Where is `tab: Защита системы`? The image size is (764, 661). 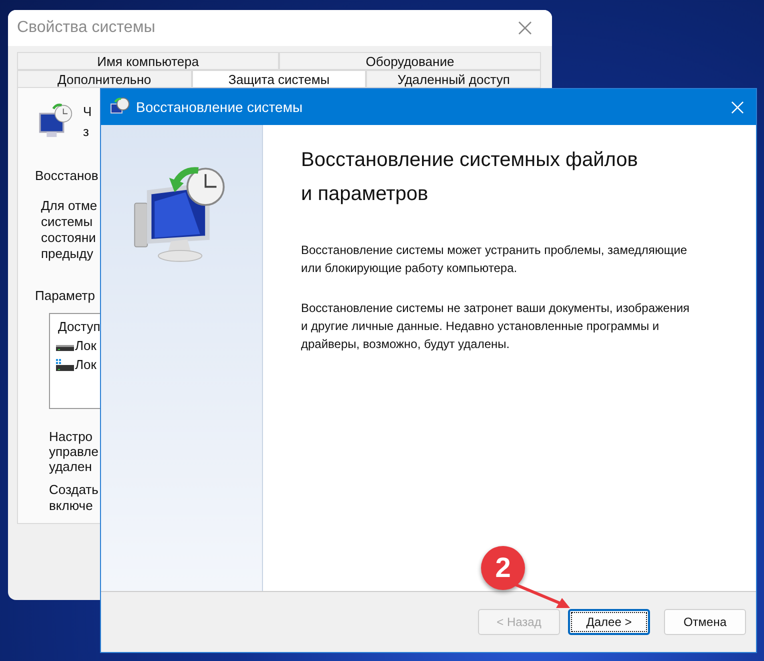 tab: Защита системы is located at coordinates (279, 79).